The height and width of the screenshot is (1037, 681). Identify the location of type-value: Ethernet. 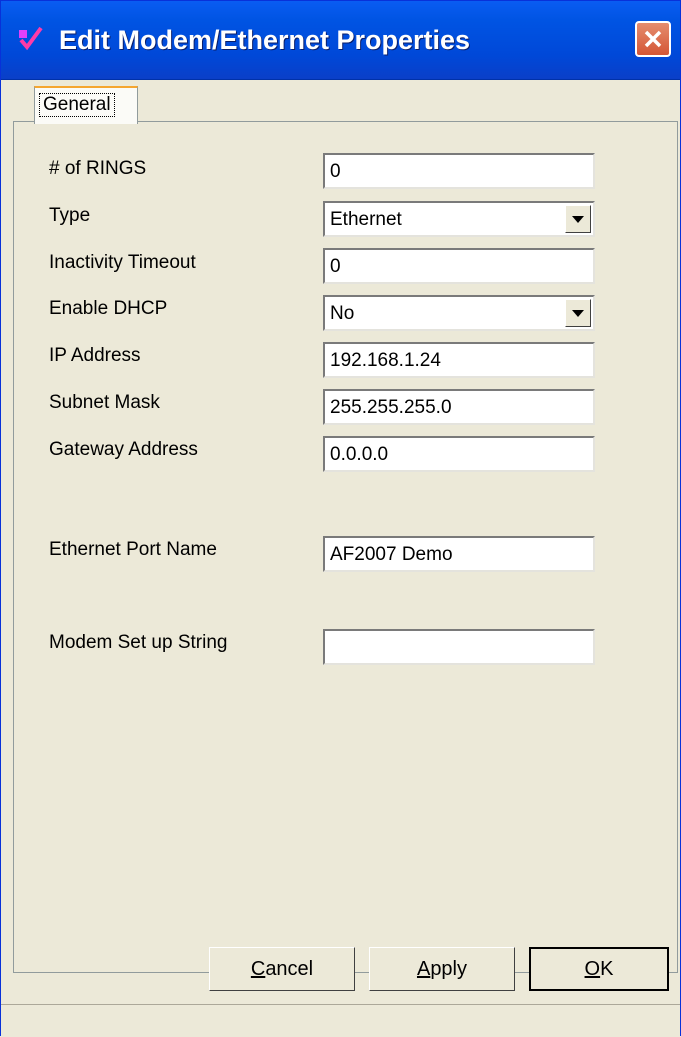
(366, 219).